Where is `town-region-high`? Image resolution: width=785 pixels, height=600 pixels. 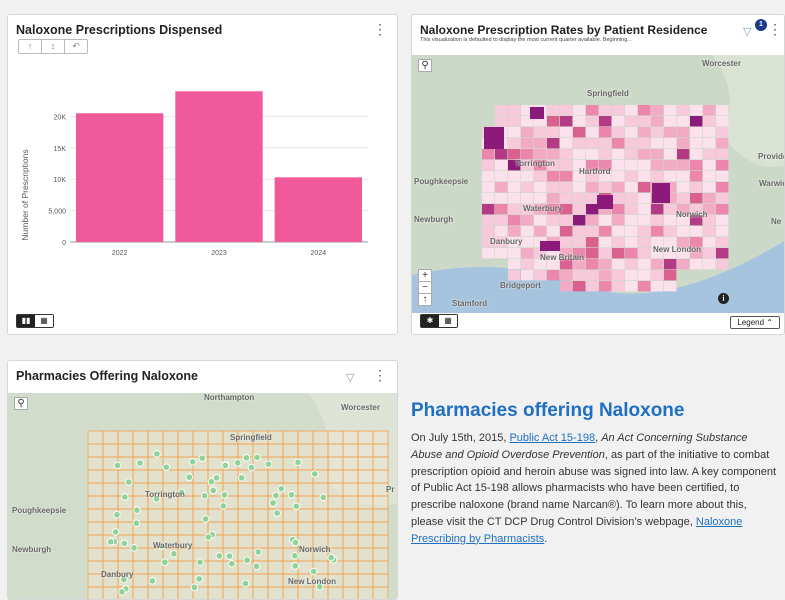 town-region-high is located at coordinates (537, 113).